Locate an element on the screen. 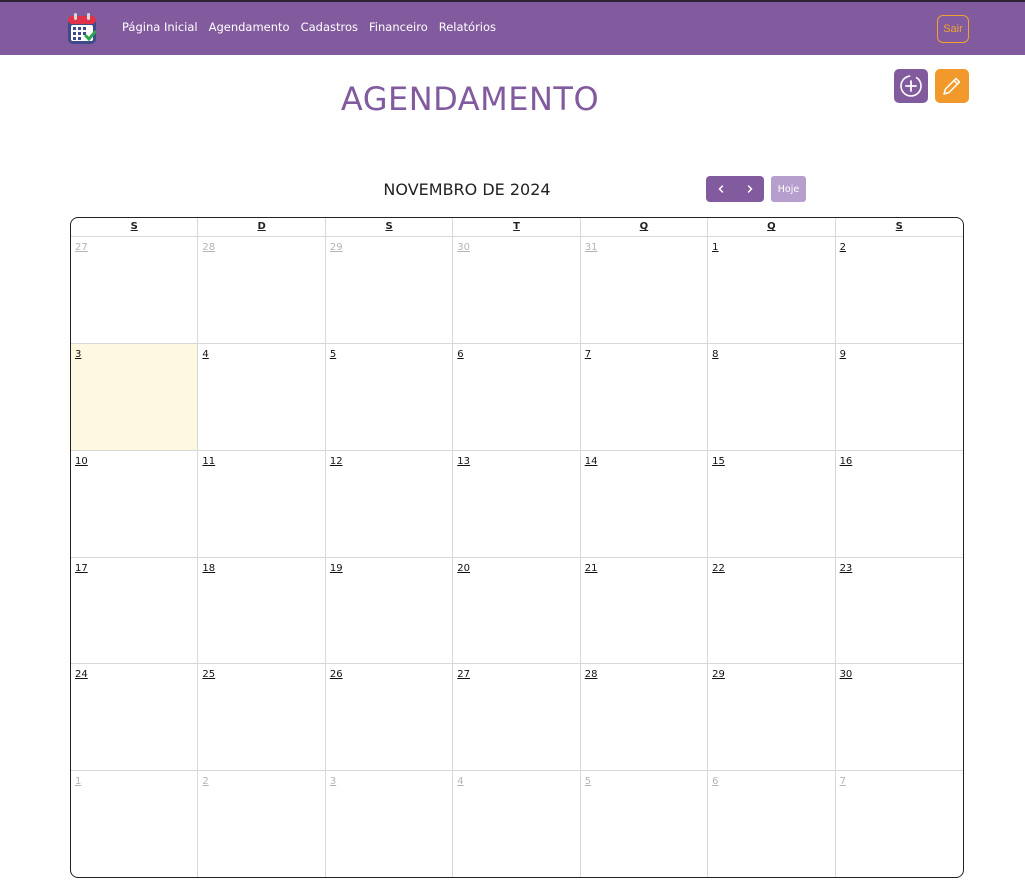 The image size is (1025, 890). nav-link-financeiro: Financeiro is located at coordinates (398, 27).